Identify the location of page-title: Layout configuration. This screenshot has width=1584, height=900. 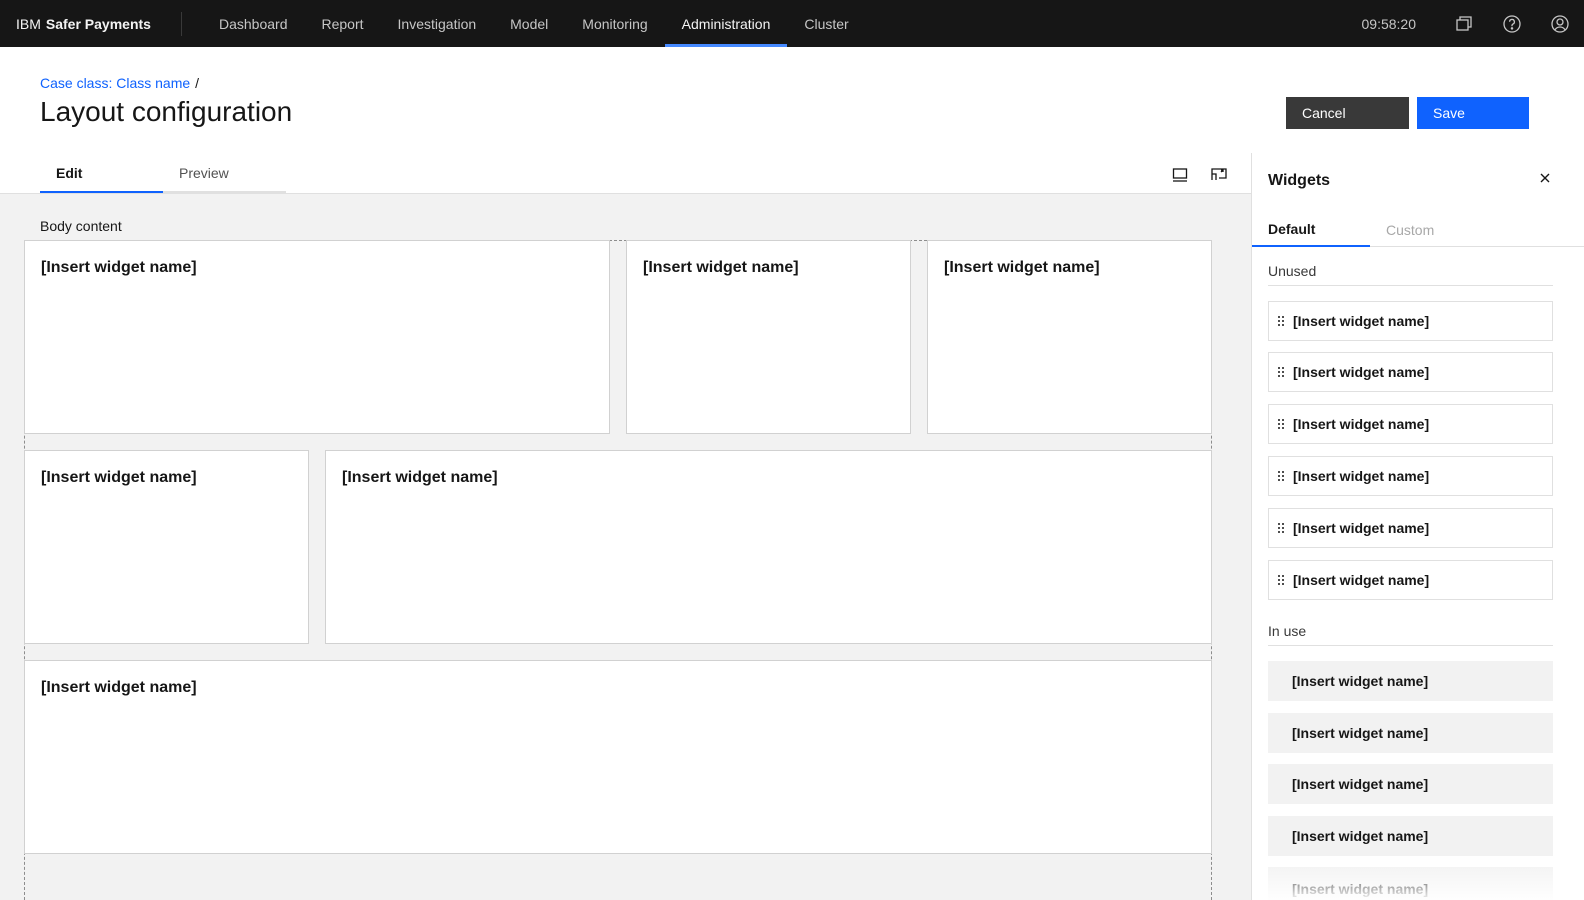
(166, 111).